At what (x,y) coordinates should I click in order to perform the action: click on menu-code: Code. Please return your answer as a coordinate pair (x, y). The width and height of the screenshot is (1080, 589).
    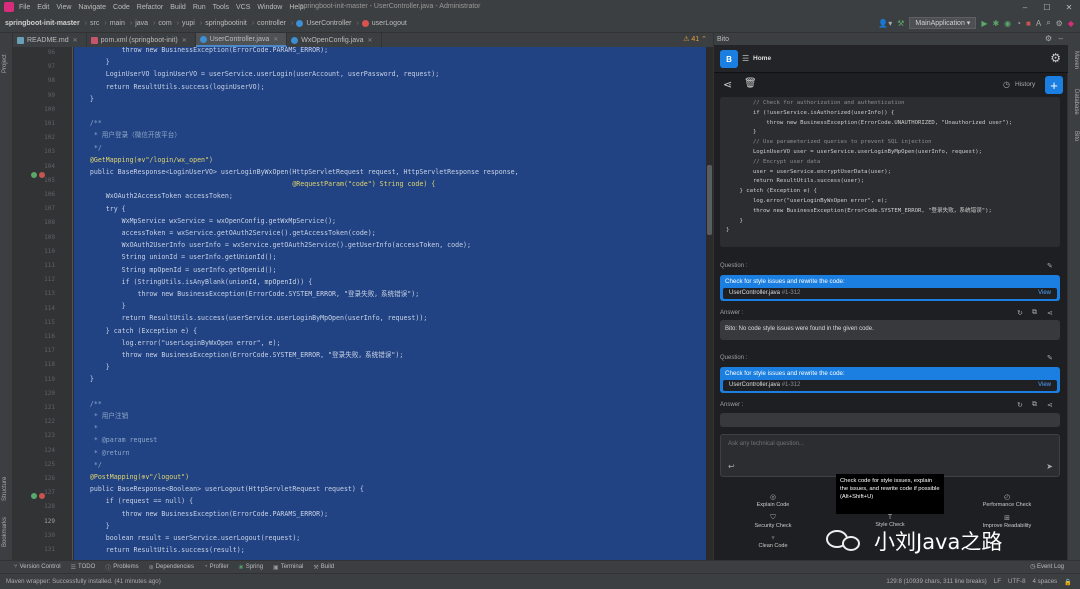
    Looking at the image, I should click on (121, 7).